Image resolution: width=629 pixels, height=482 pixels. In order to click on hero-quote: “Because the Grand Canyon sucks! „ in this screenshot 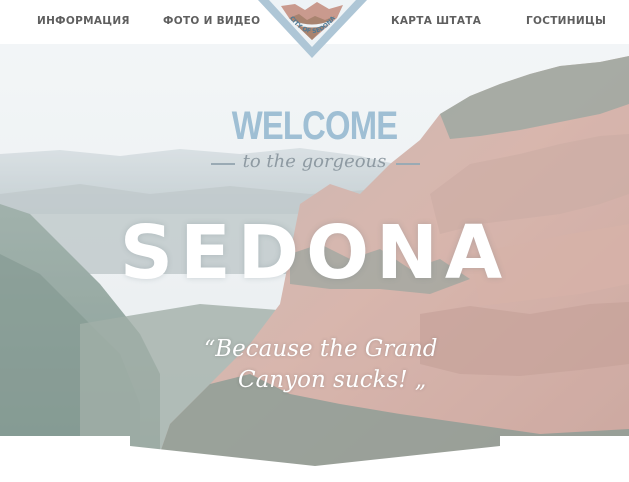, I will do `click(326, 365)`.